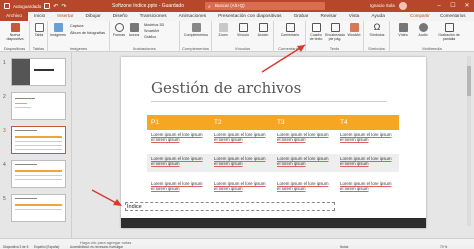  What do you see at coordinates (96, 247) in the screenshot?
I see `accessibility-status: Accesibilidad: es necesario investigar` at bounding box center [96, 247].